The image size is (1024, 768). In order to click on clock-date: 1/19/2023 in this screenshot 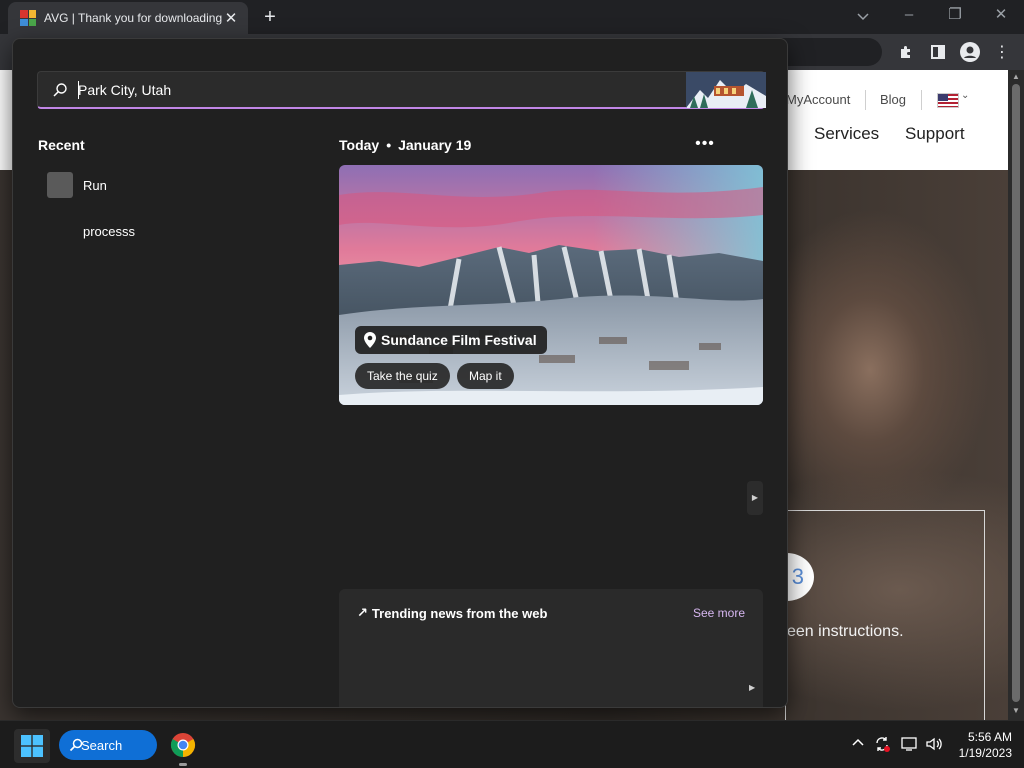, I will do `click(985, 753)`.